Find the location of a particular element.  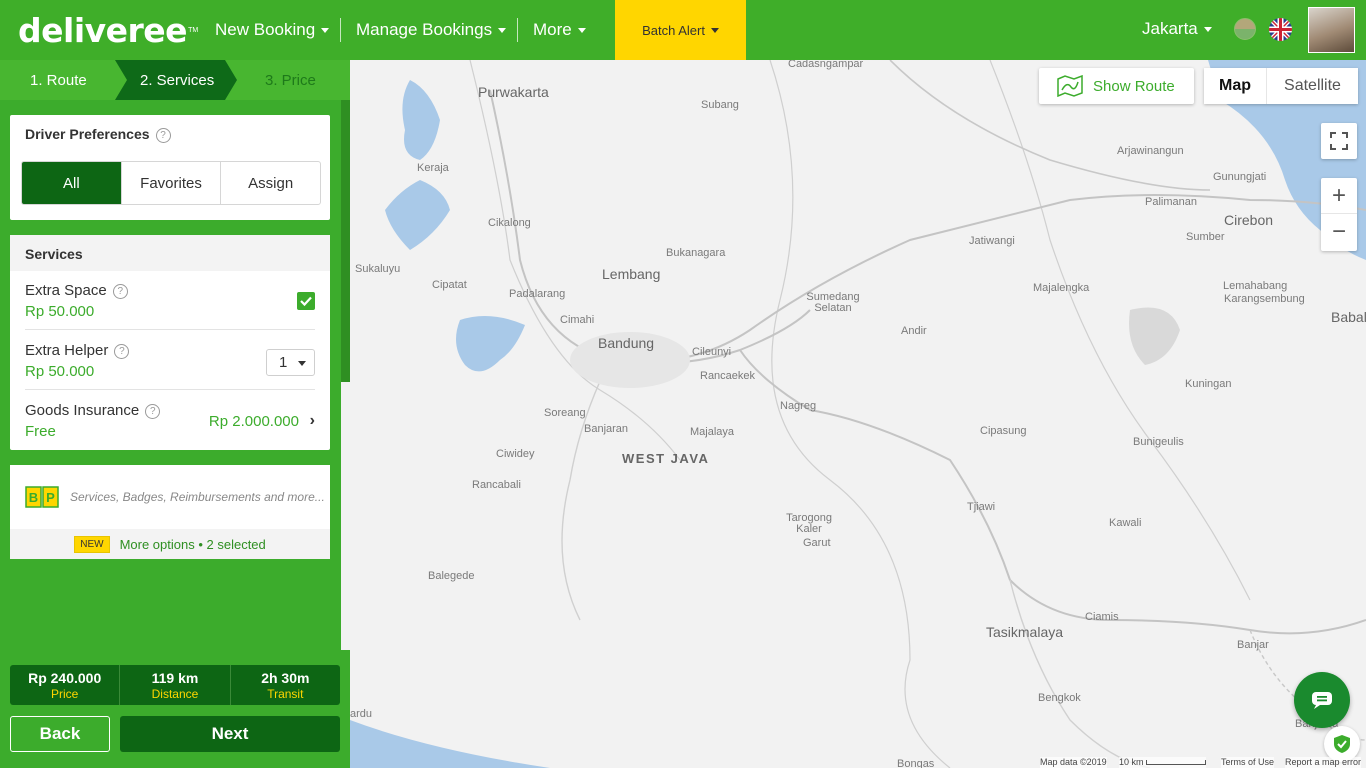

map-label: Karangsembung is located at coordinates (1264, 299).